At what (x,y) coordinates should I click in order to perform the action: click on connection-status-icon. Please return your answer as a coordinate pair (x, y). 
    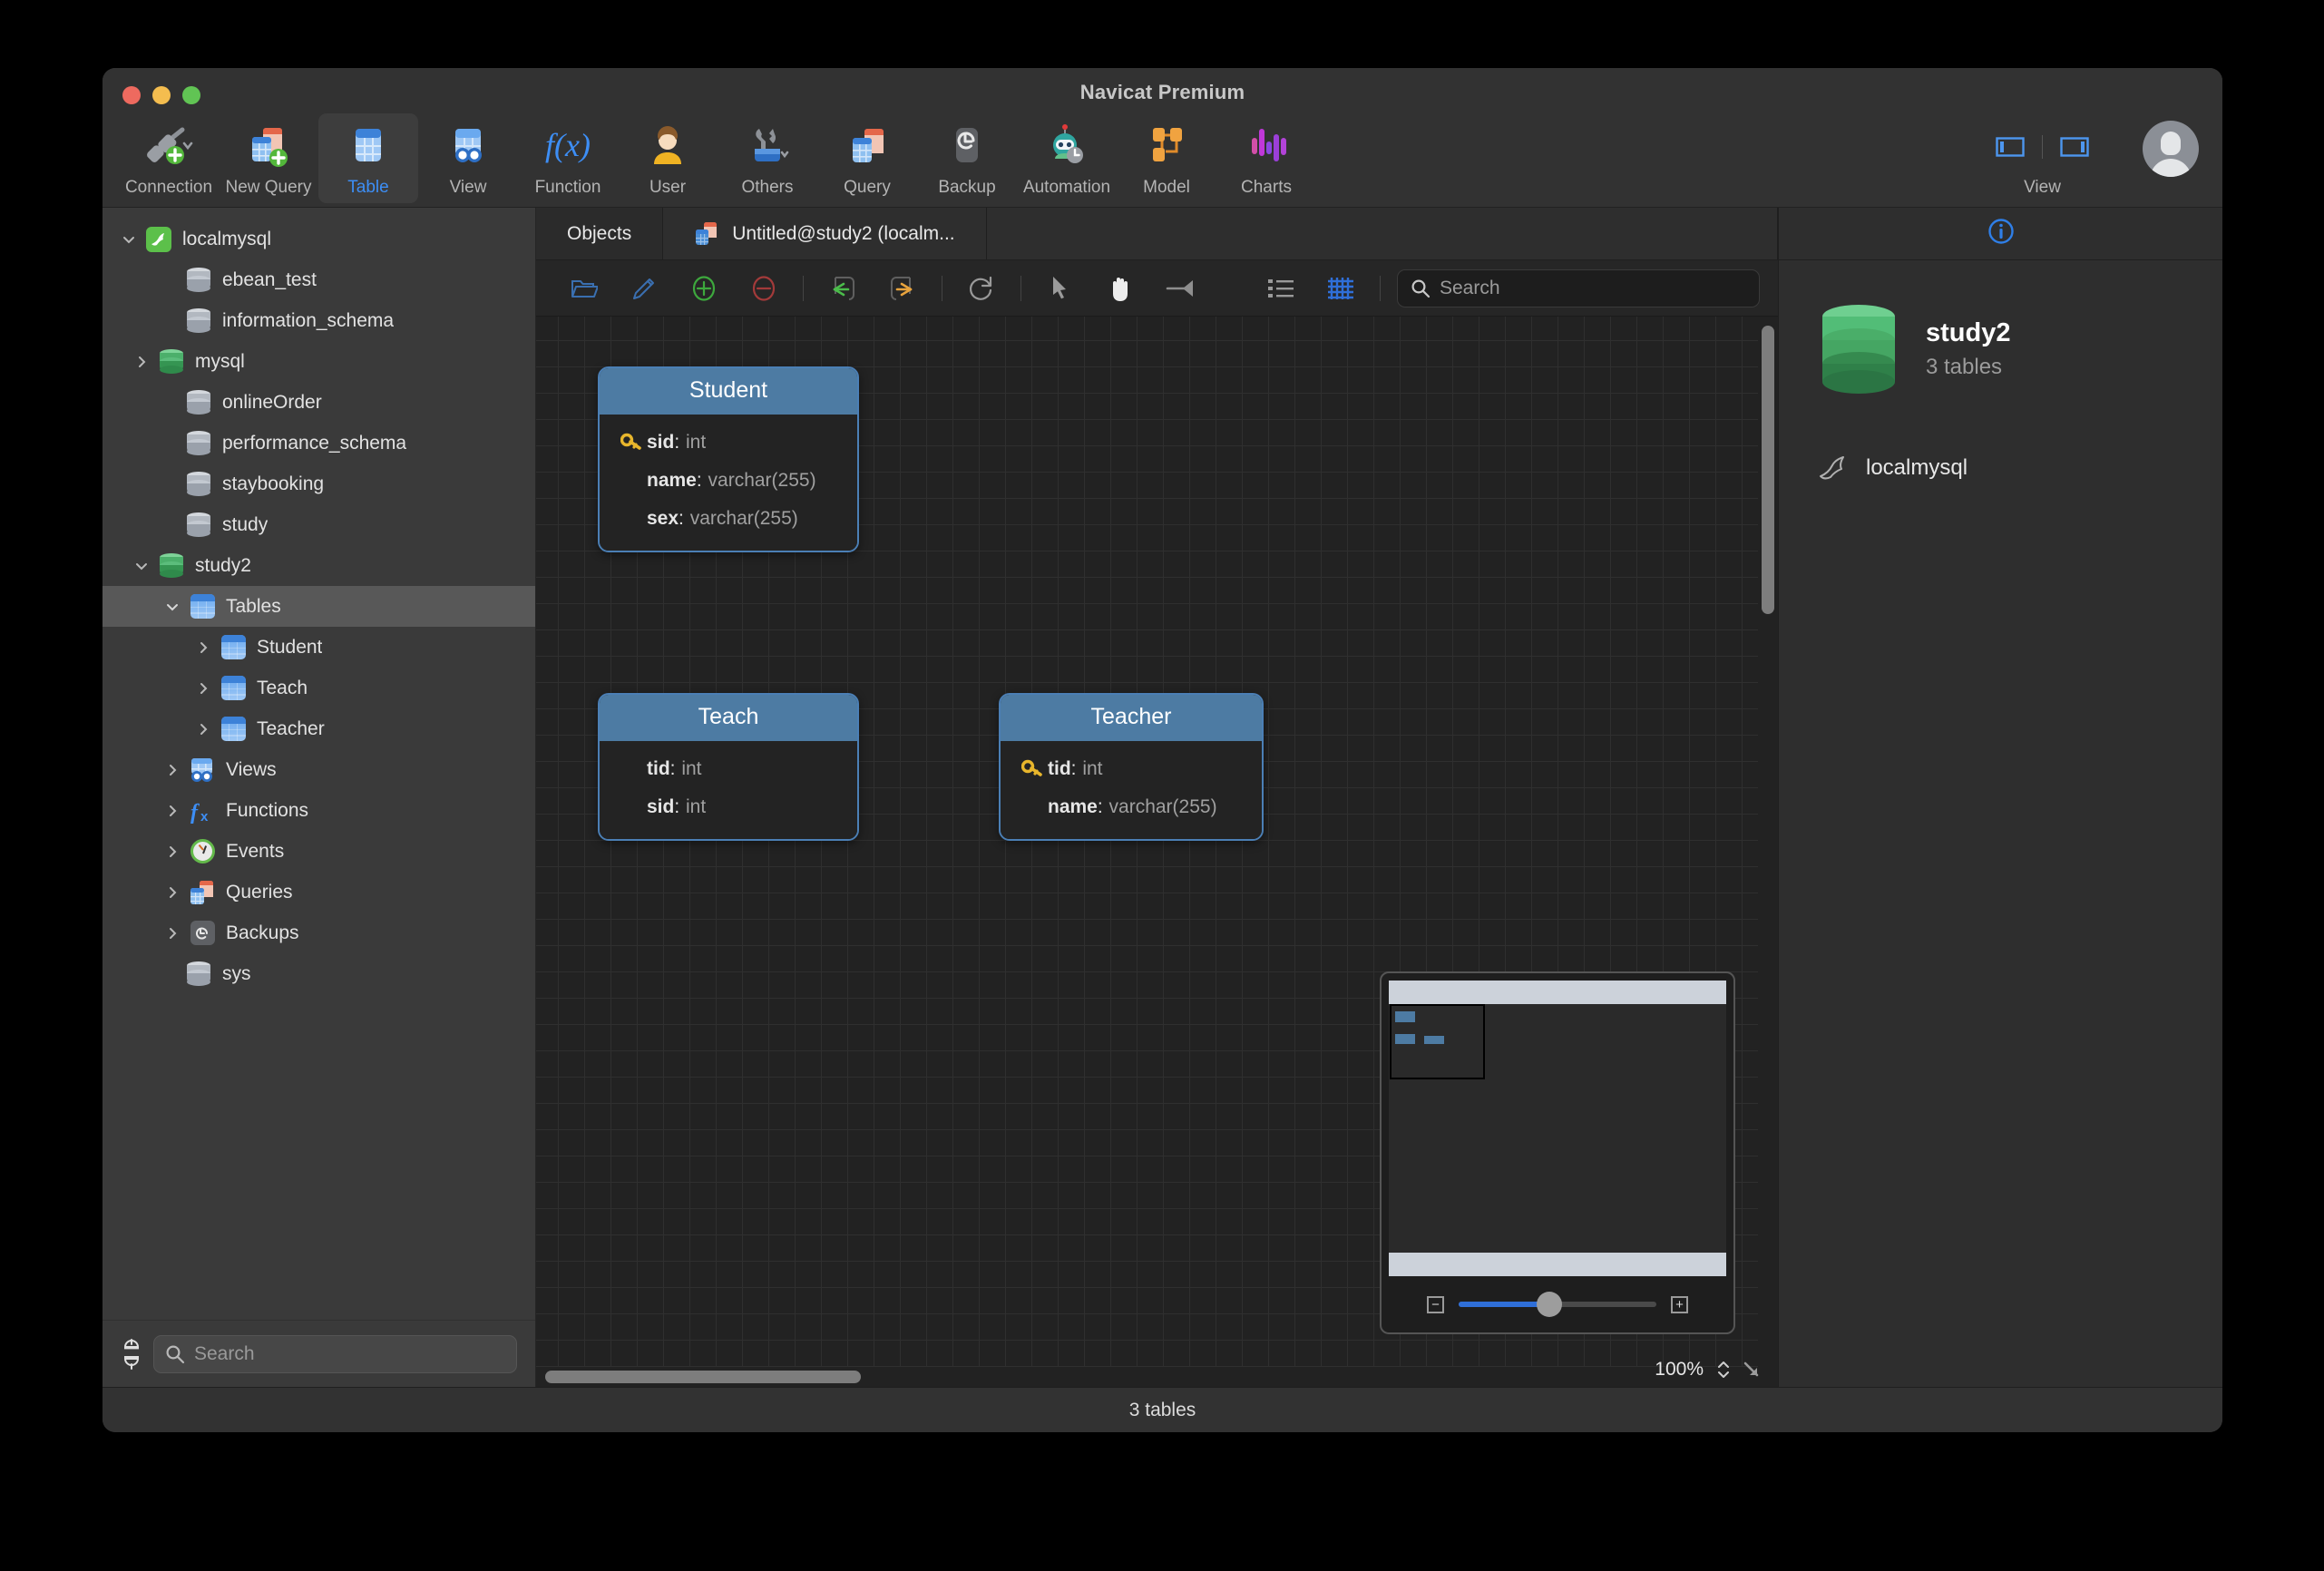
    Looking at the image, I should click on (131, 1354).